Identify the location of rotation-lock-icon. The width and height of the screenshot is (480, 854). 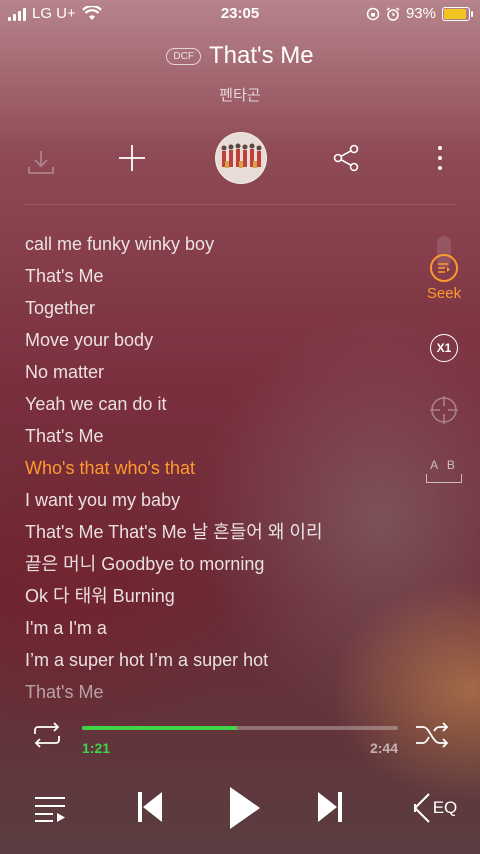
(373, 13).